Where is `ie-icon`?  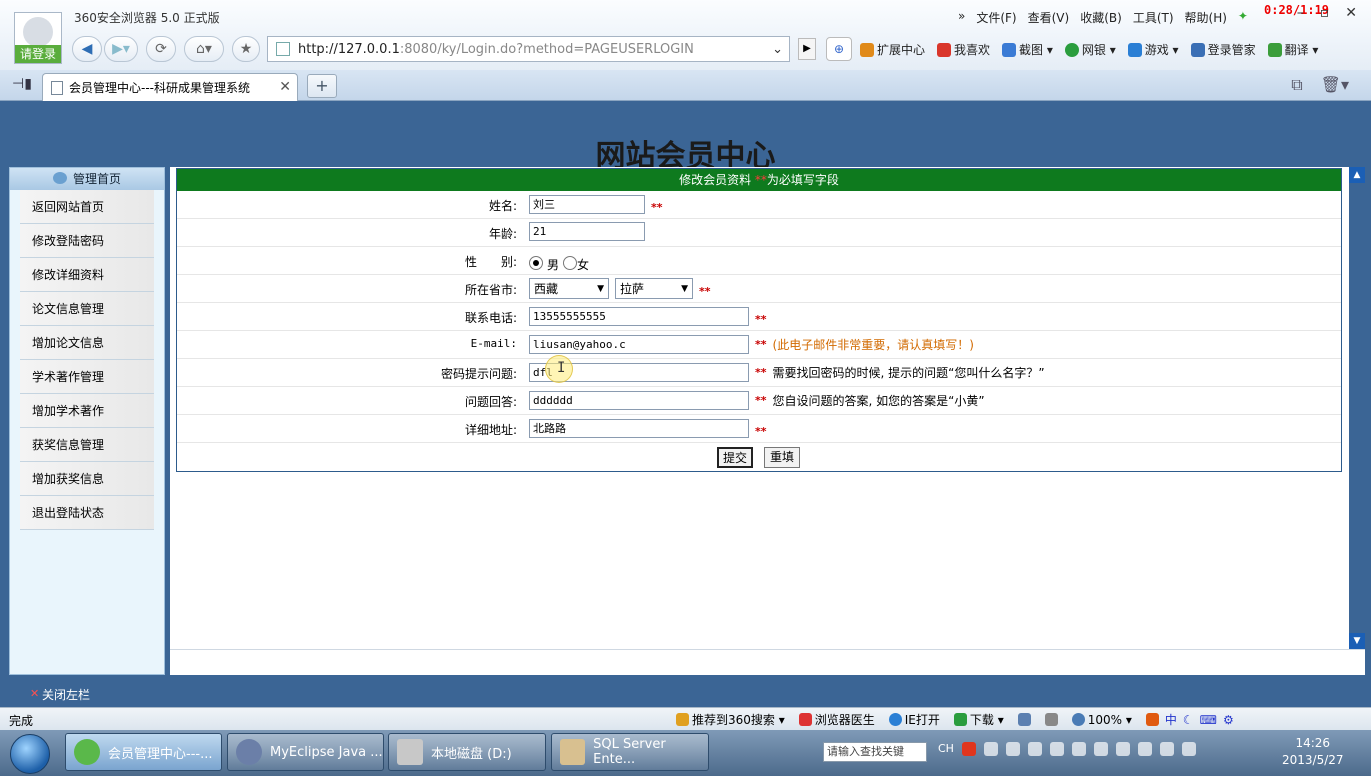 ie-icon is located at coordinates (895, 719).